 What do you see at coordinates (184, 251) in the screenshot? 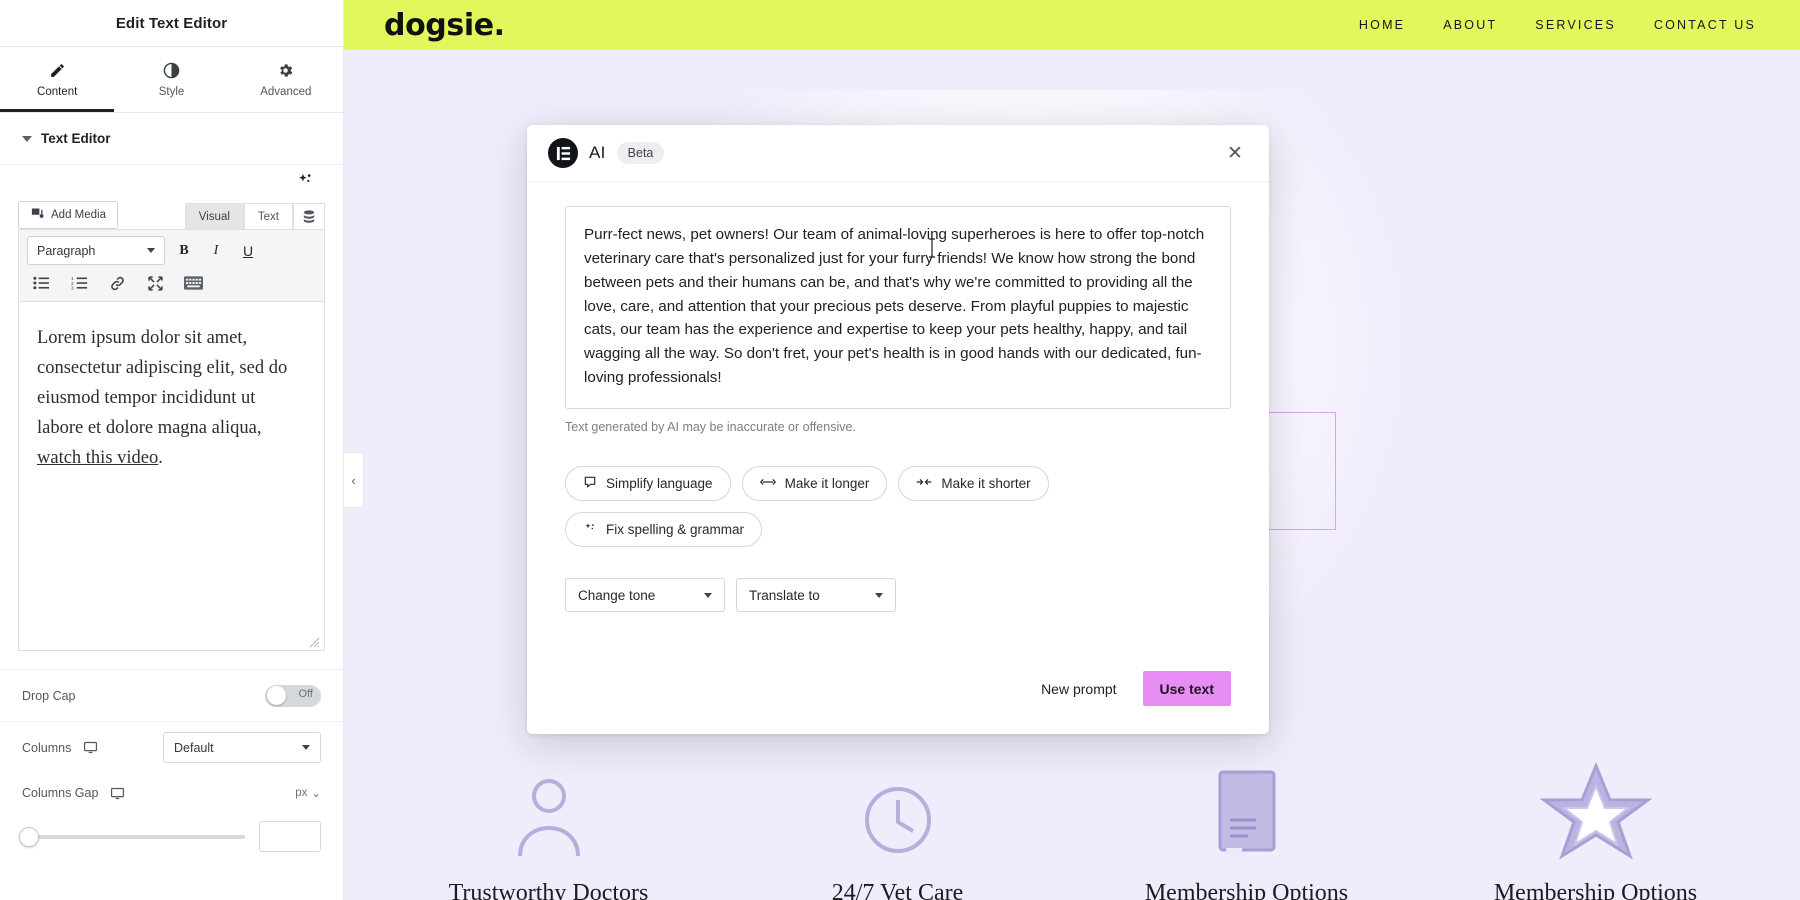
I see `bold-button: B` at bounding box center [184, 251].